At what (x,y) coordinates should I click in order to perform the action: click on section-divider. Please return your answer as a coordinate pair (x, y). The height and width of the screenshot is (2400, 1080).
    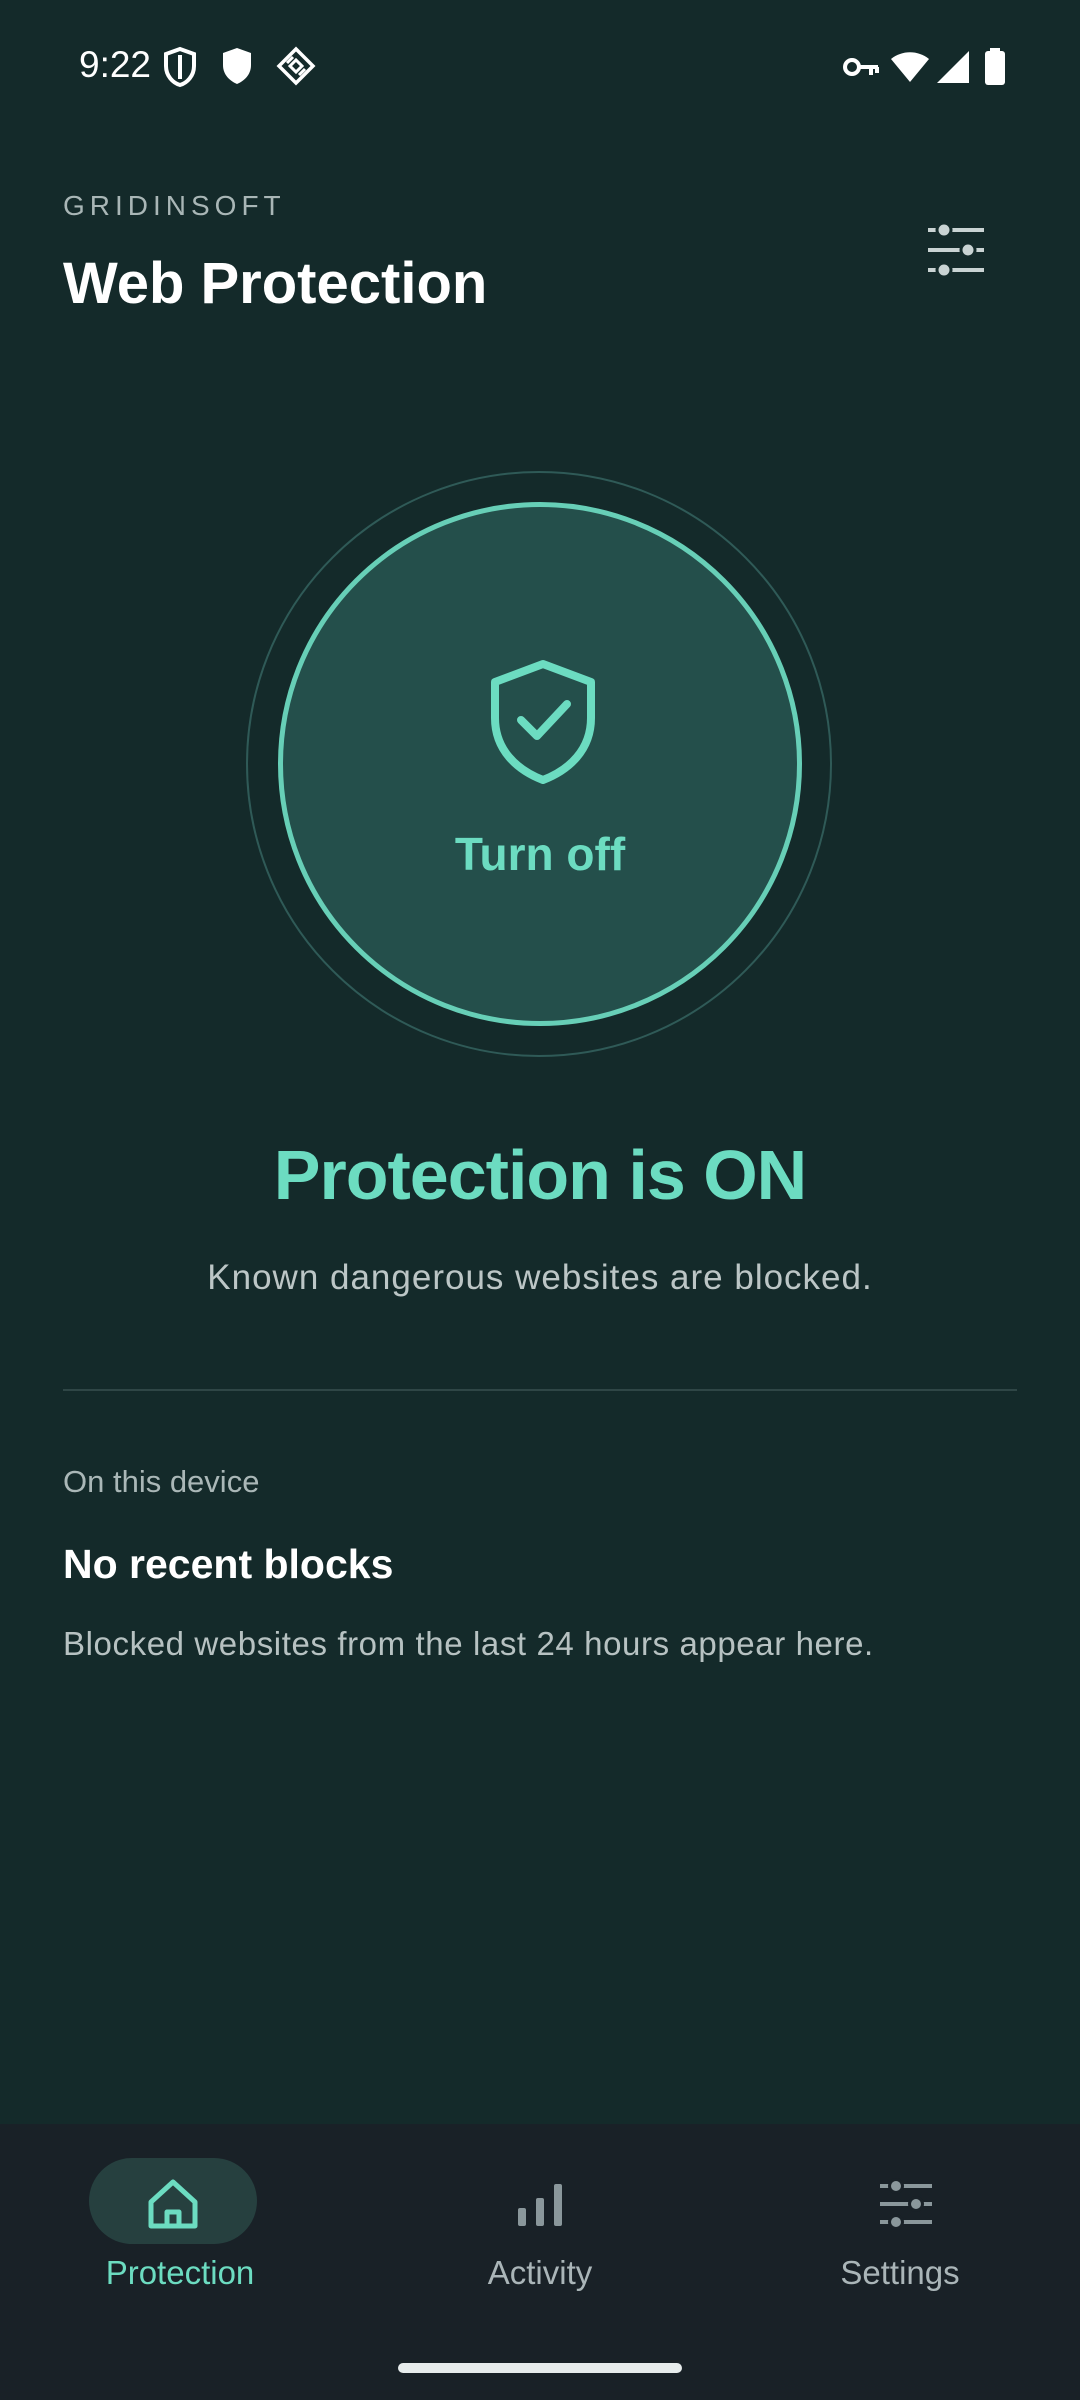
    Looking at the image, I should click on (540, 1390).